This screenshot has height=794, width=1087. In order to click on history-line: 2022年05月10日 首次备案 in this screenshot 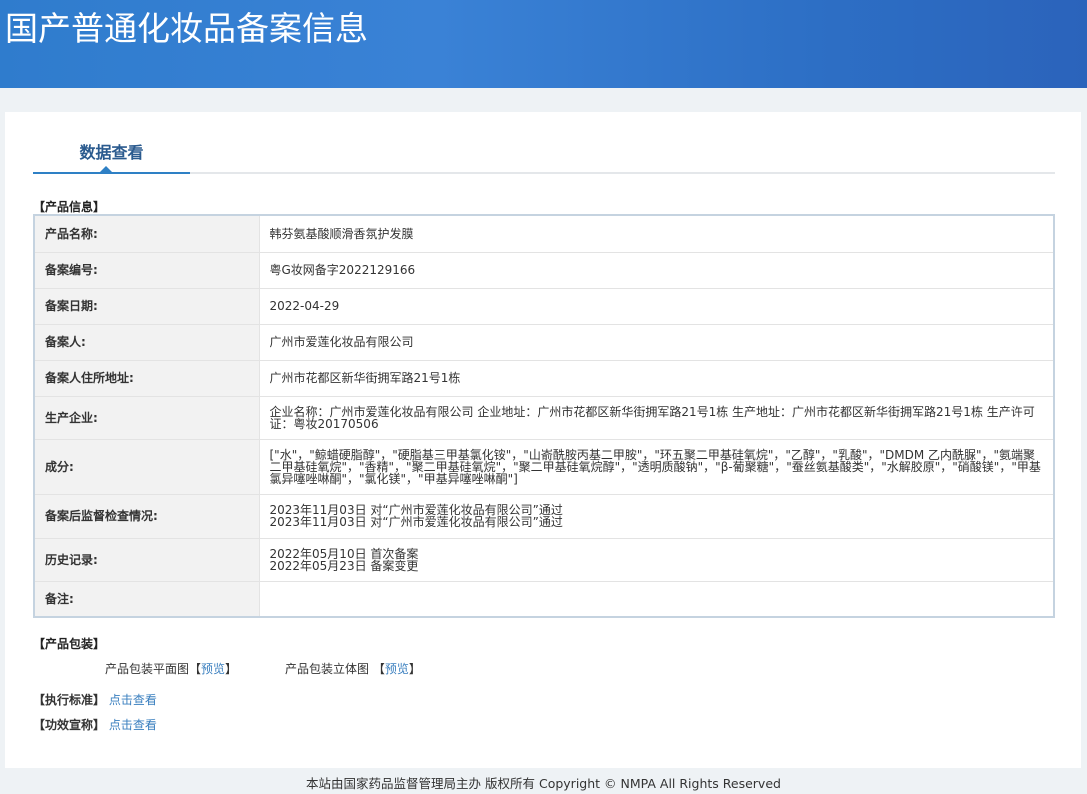, I will do `click(344, 553)`.